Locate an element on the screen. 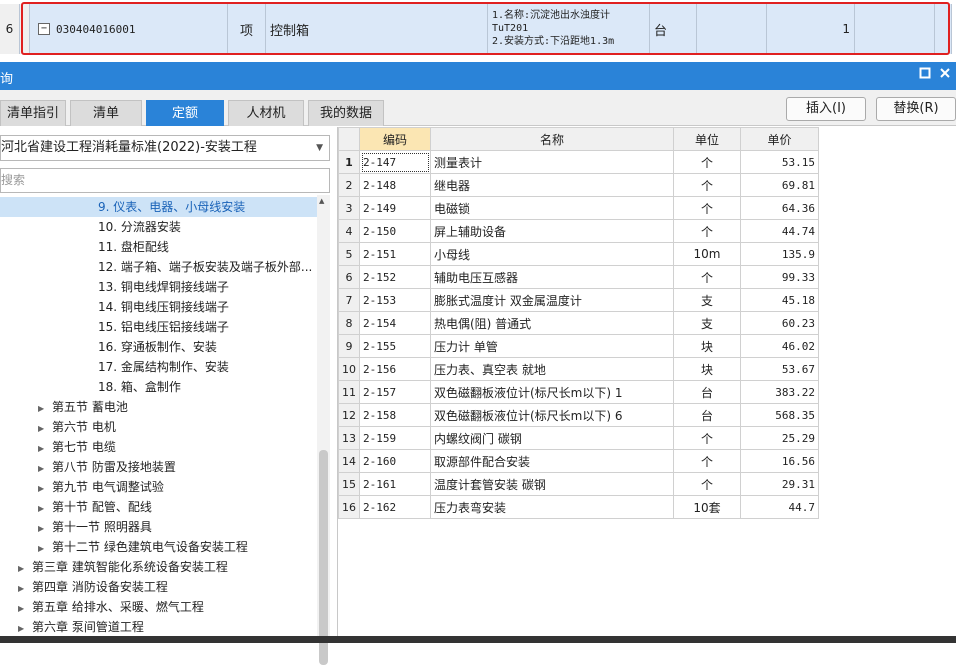 This screenshot has width=956, height=665. name-cell: 压力表弯安装 is located at coordinates (552, 507).